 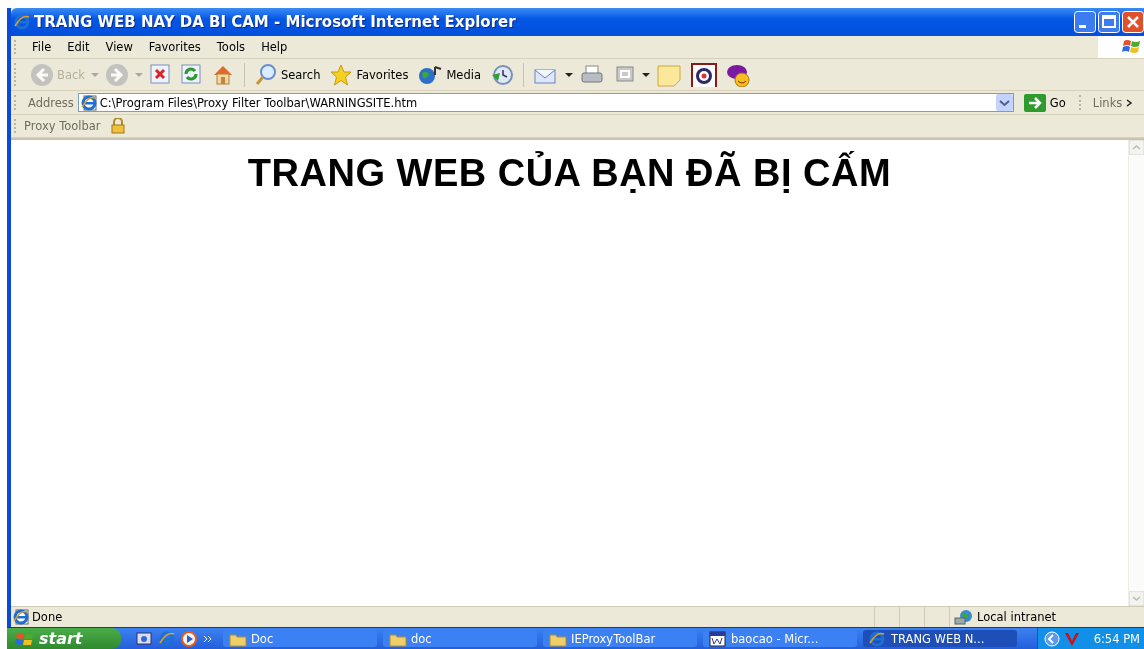 What do you see at coordinates (718, 638) in the screenshot?
I see `document-icon` at bounding box center [718, 638].